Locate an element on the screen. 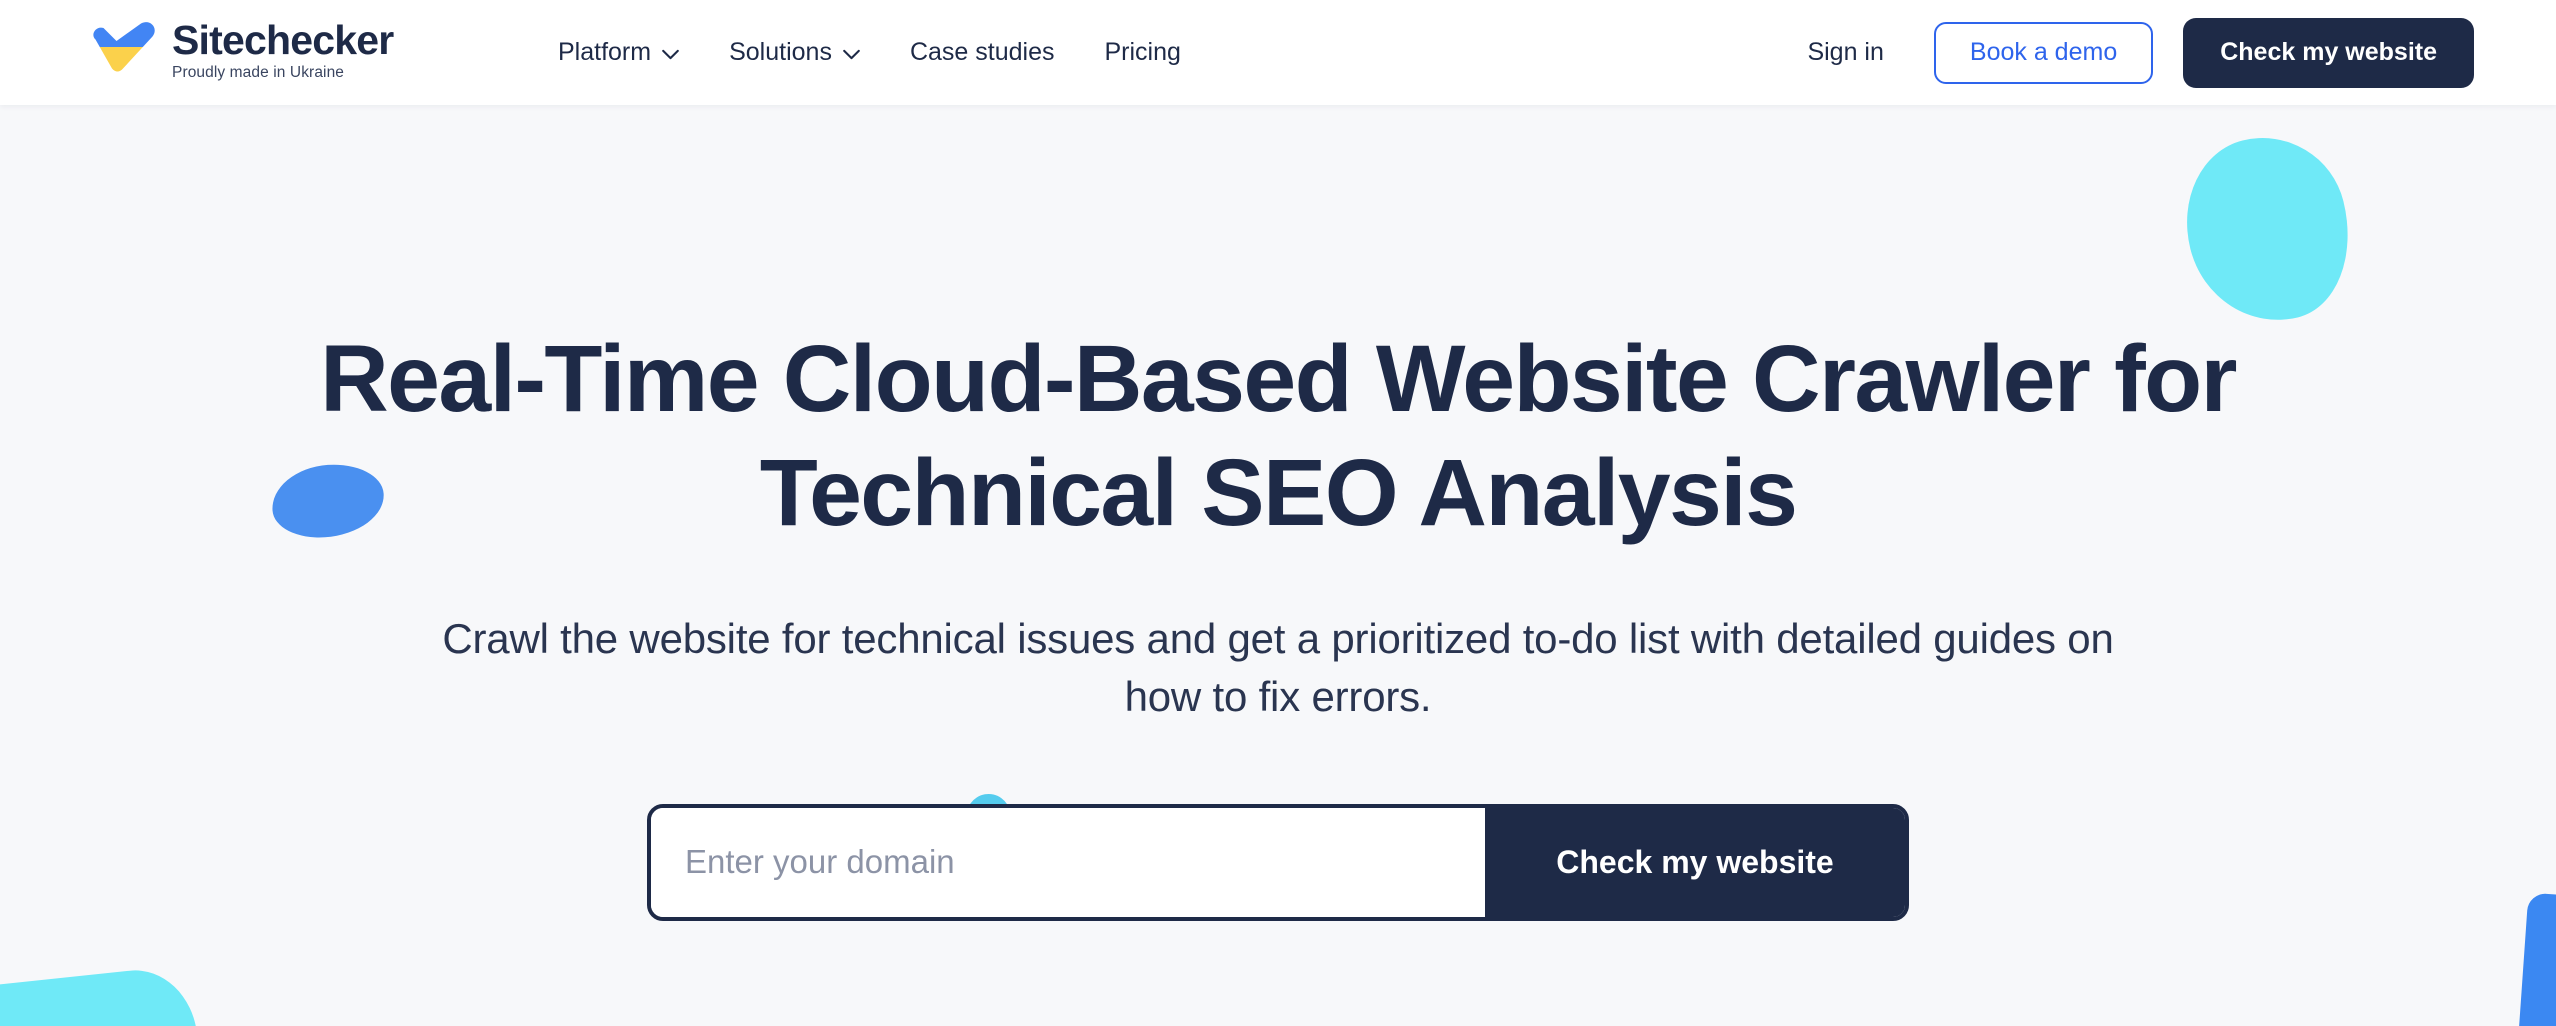  nav-item-pricing-label: Pricing is located at coordinates (1142, 52).